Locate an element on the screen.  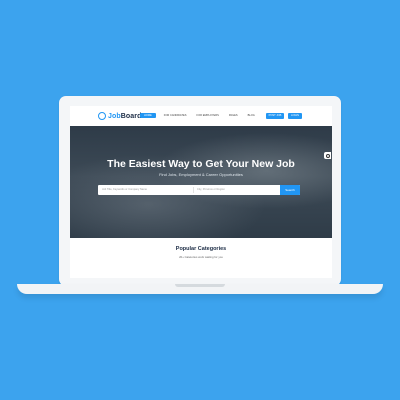
login-button: LOGIN is located at coordinates (295, 116).